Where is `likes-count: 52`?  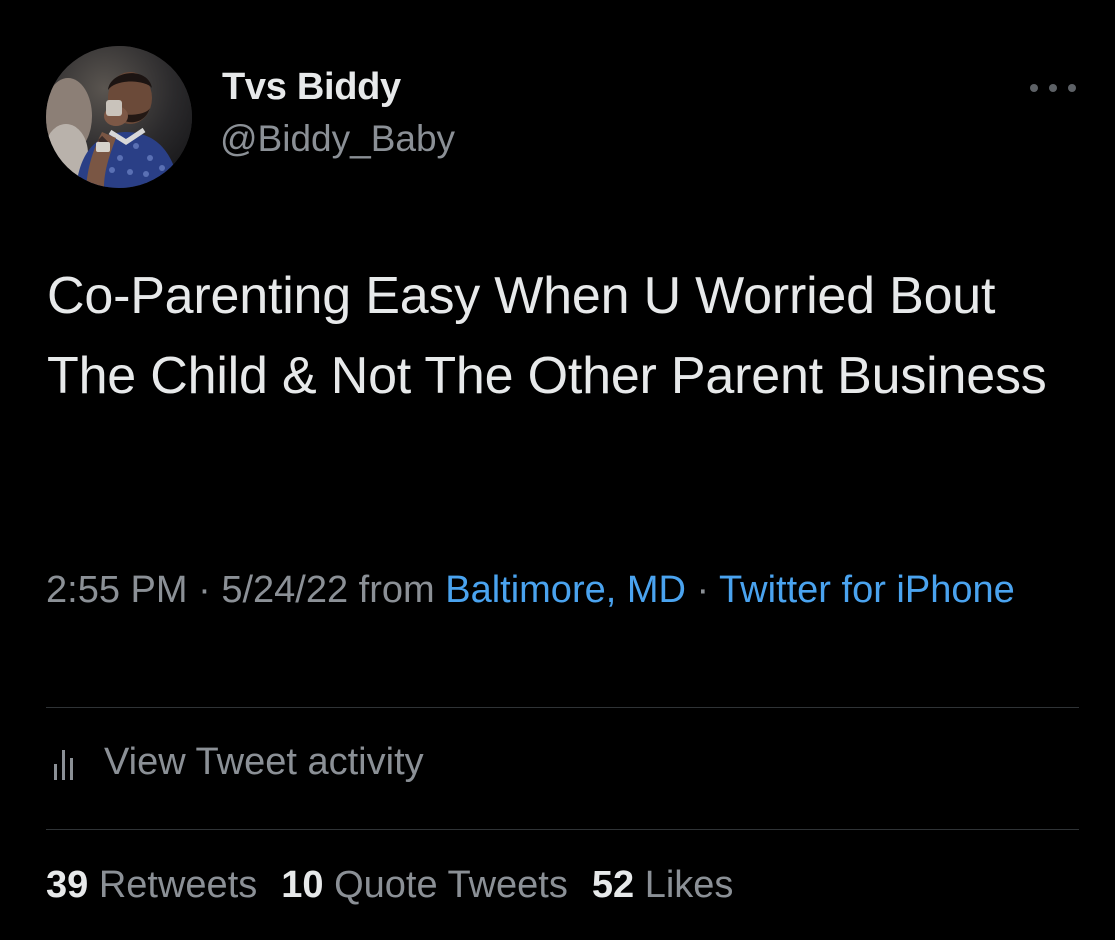 likes-count: 52 is located at coordinates (613, 885).